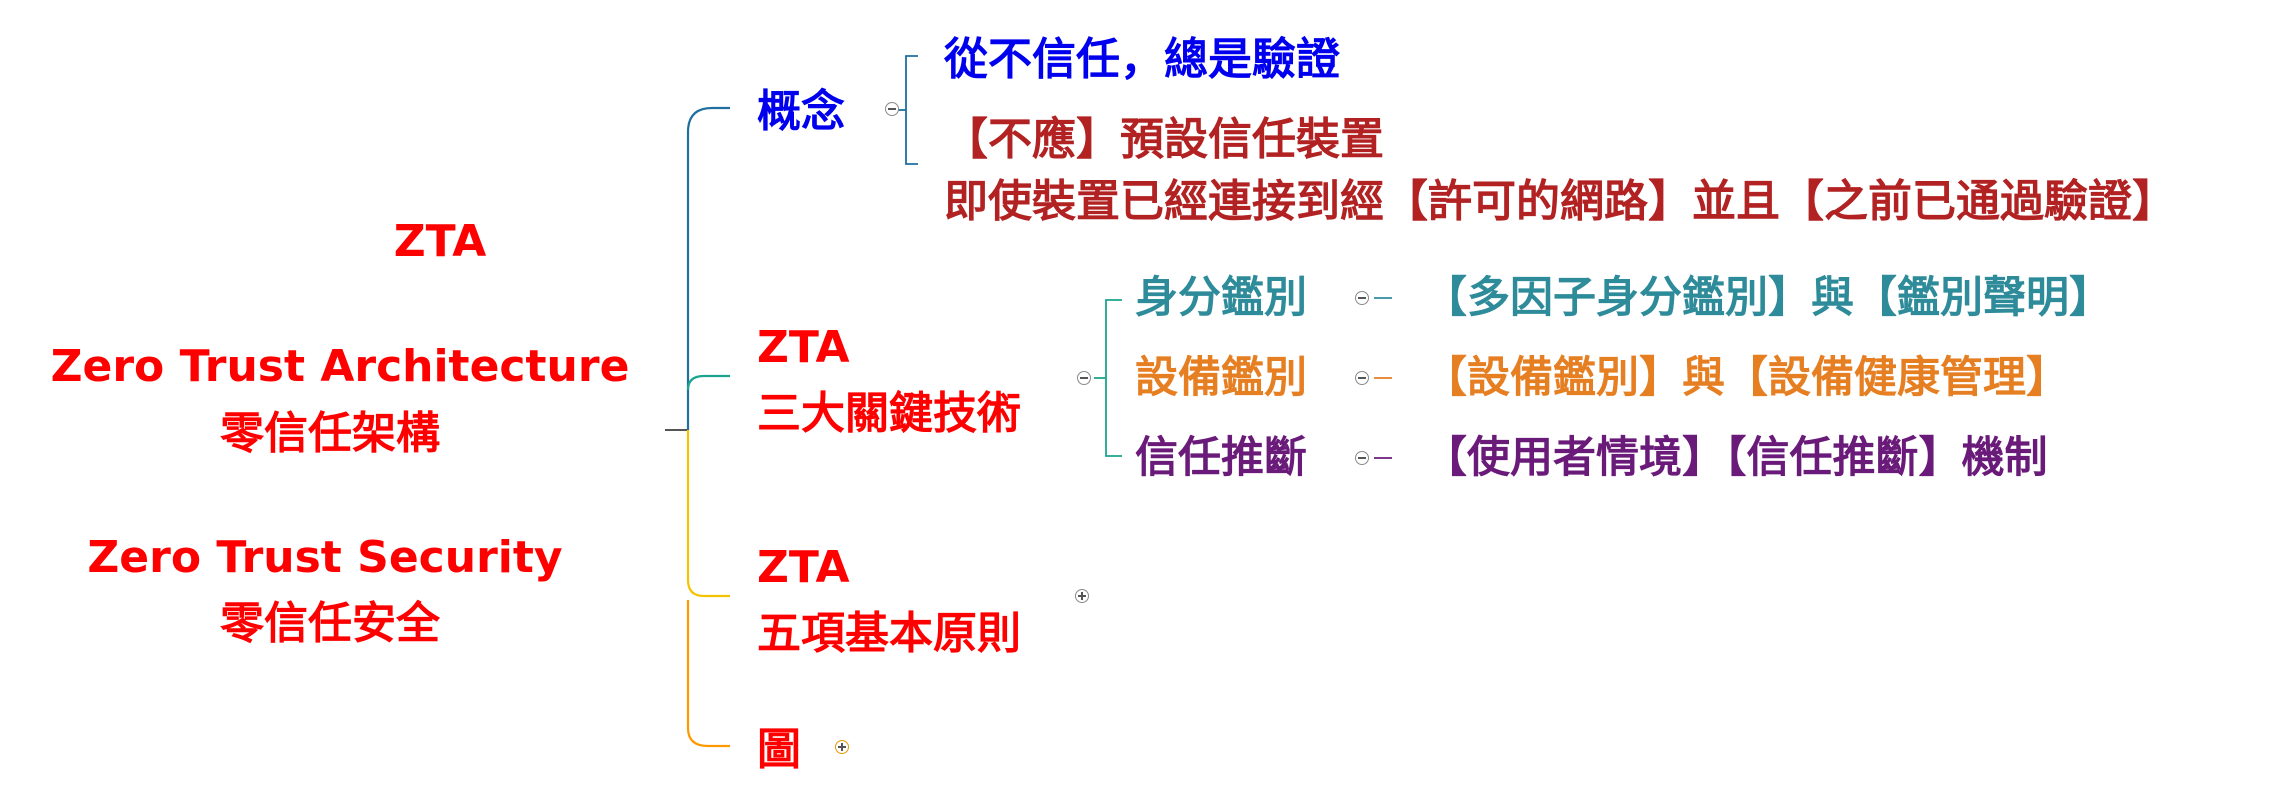 The height and width of the screenshot is (802, 2279). I want to click on concept-item-3: 即使裝置已經連接到經【許可的網路】並且【之前已通過驗證】, so click(1560, 201).